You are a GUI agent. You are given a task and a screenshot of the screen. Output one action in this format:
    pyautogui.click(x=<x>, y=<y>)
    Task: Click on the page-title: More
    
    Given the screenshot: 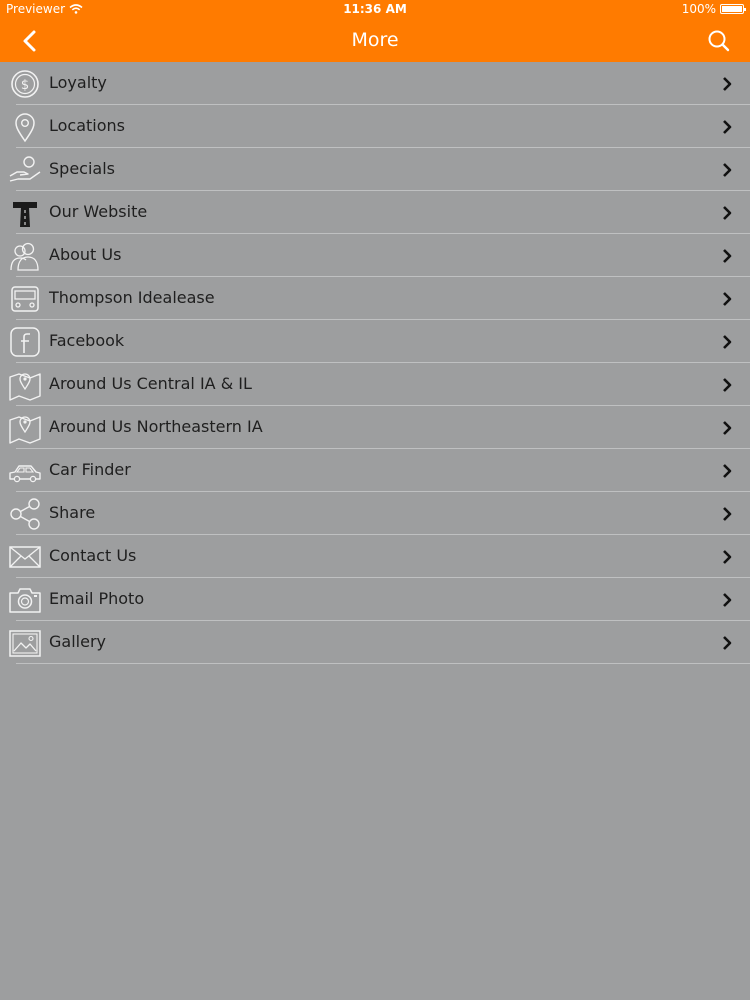 What is the action you would take?
    pyautogui.click(x=375, y=40)
    